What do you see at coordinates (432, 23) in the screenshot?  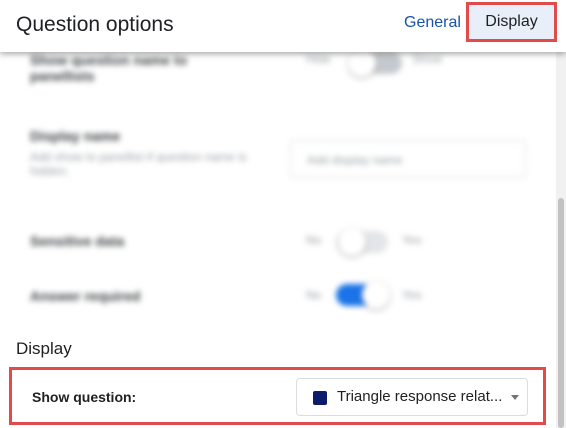 I see `tab-general: General` at bounding box center [432, 23].